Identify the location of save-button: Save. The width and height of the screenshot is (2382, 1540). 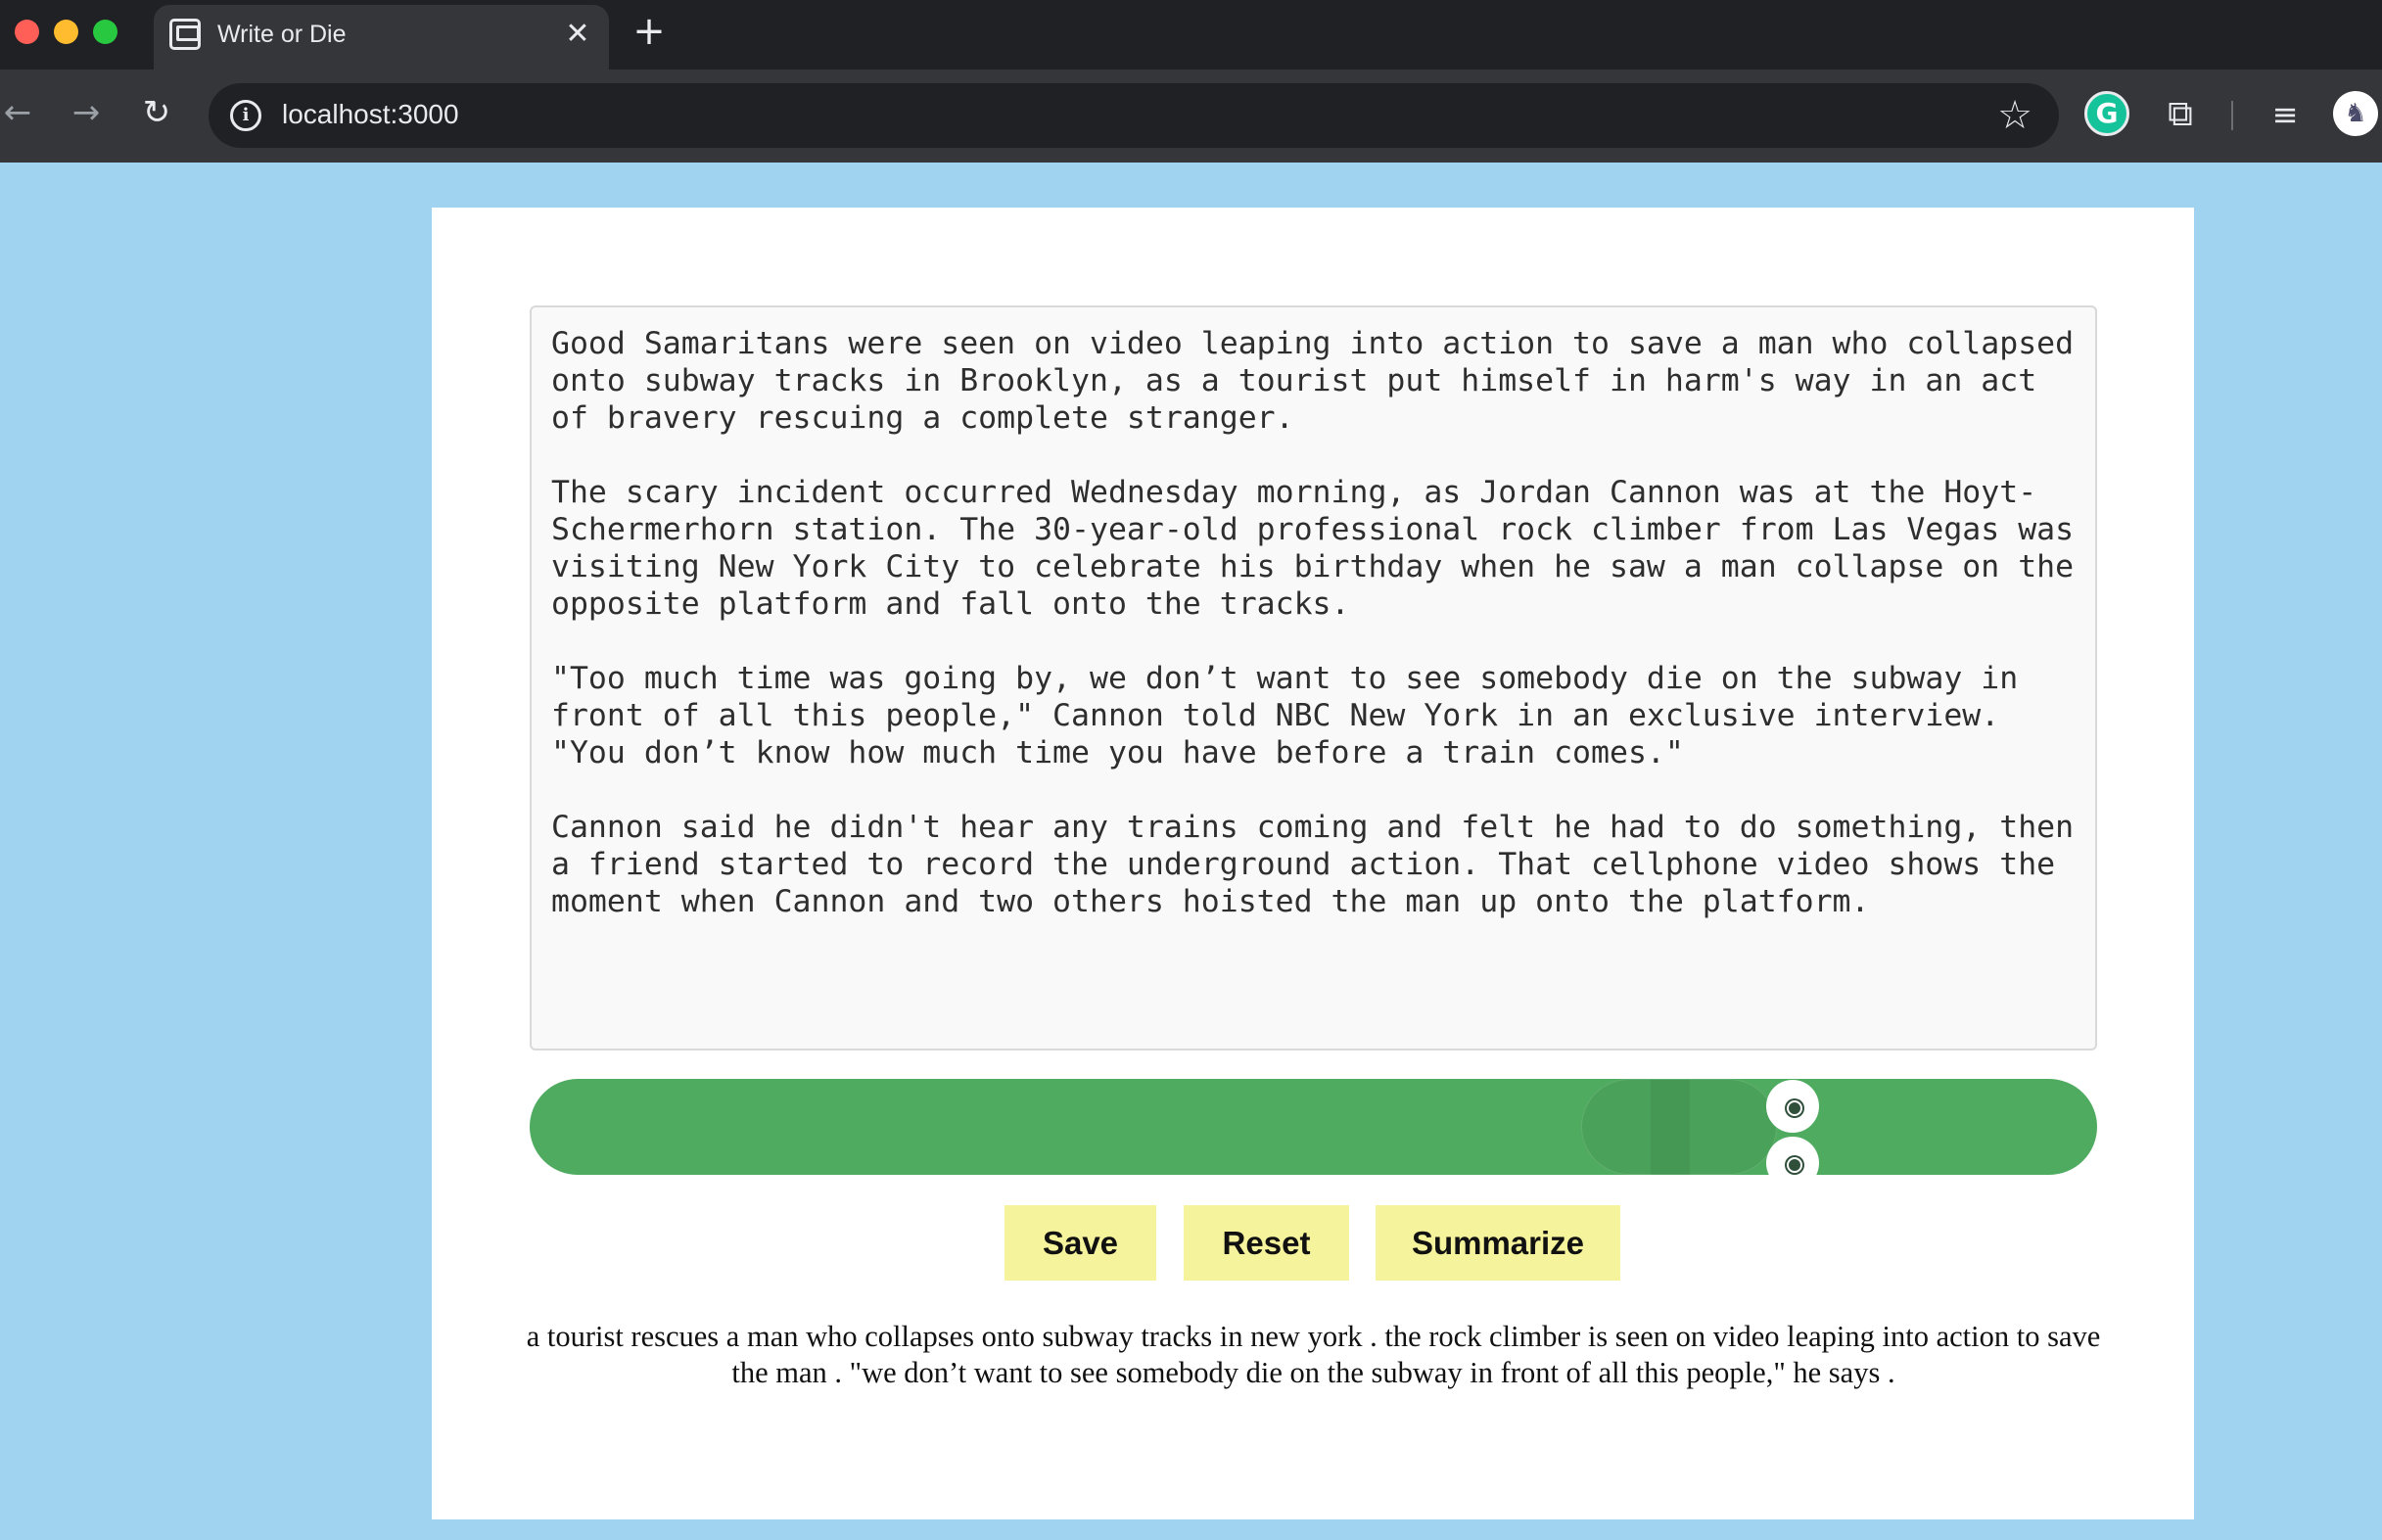
(1080, 1243).